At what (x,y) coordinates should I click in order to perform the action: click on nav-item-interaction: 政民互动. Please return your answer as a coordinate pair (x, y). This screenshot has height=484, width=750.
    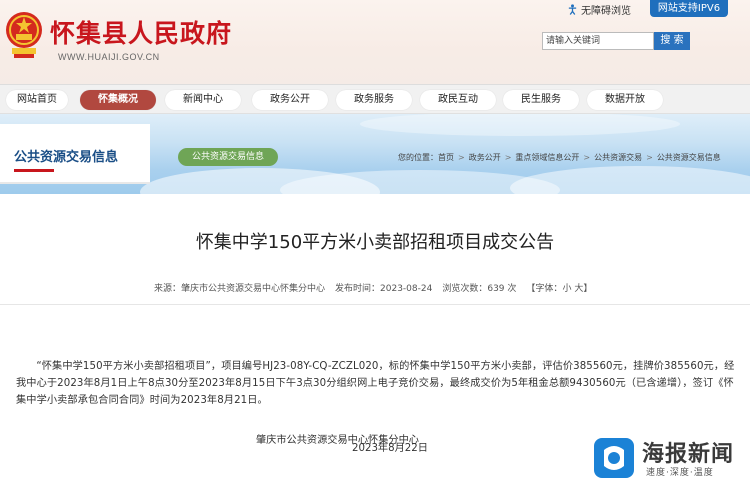
    Looking at the image, I should click on (458, 100).